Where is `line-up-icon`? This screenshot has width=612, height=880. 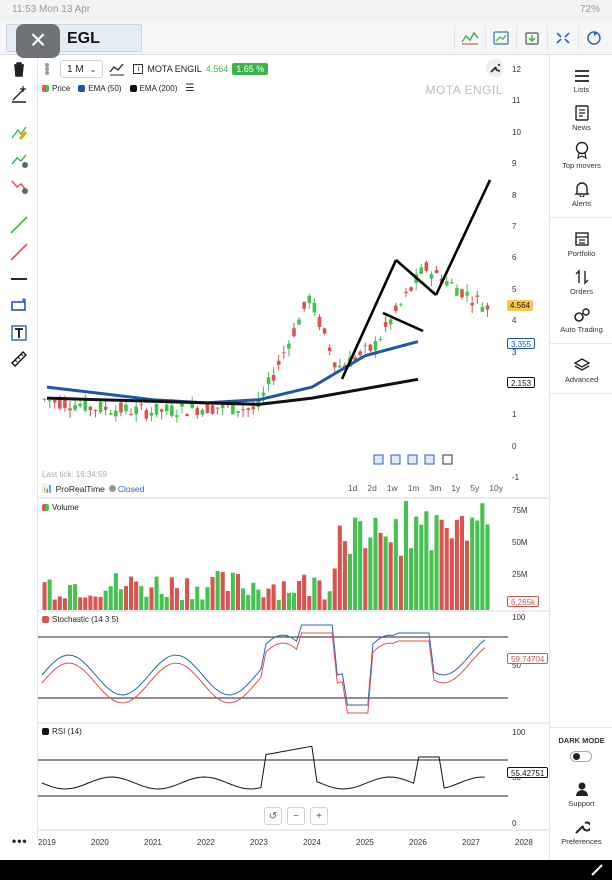
line-up-icon is located at coordinates (19, 225).